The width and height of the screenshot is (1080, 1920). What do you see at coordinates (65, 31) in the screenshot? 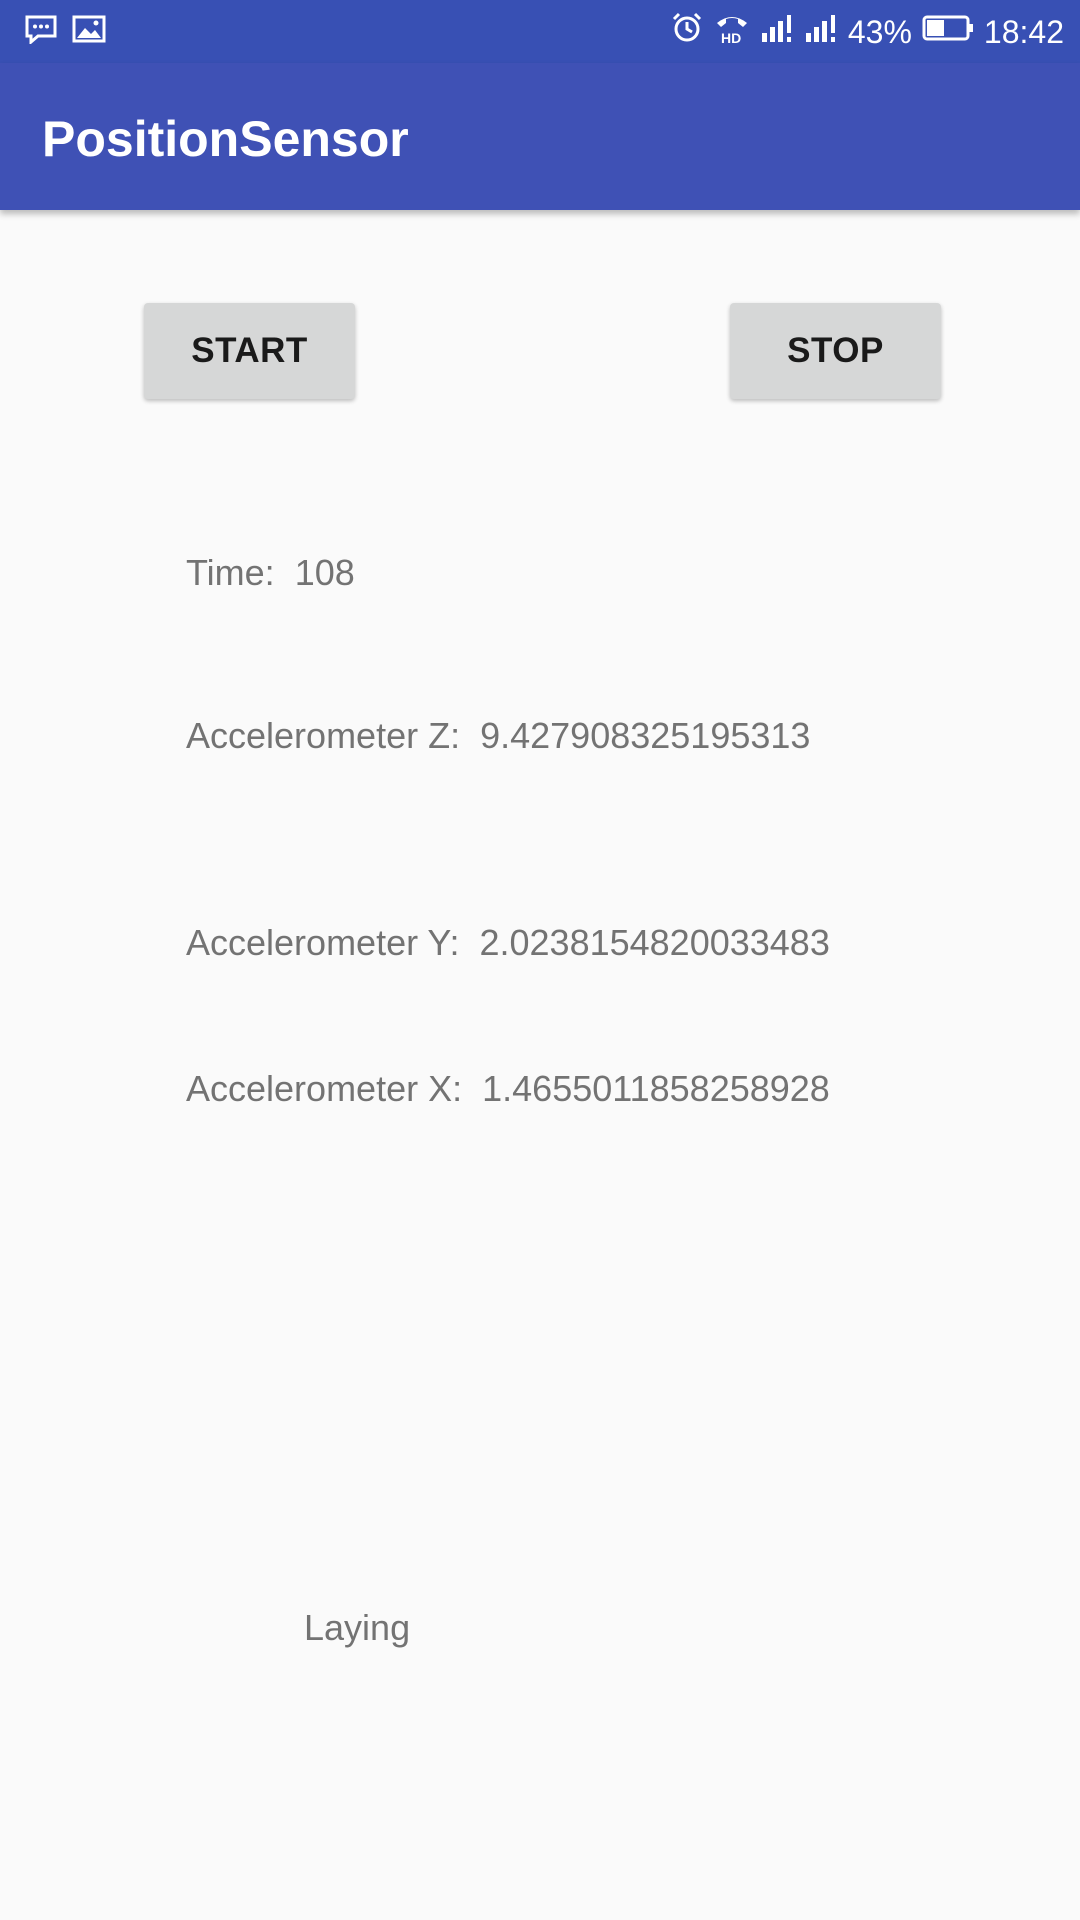
I see `notification-icons` at bounding box center [65, 31].